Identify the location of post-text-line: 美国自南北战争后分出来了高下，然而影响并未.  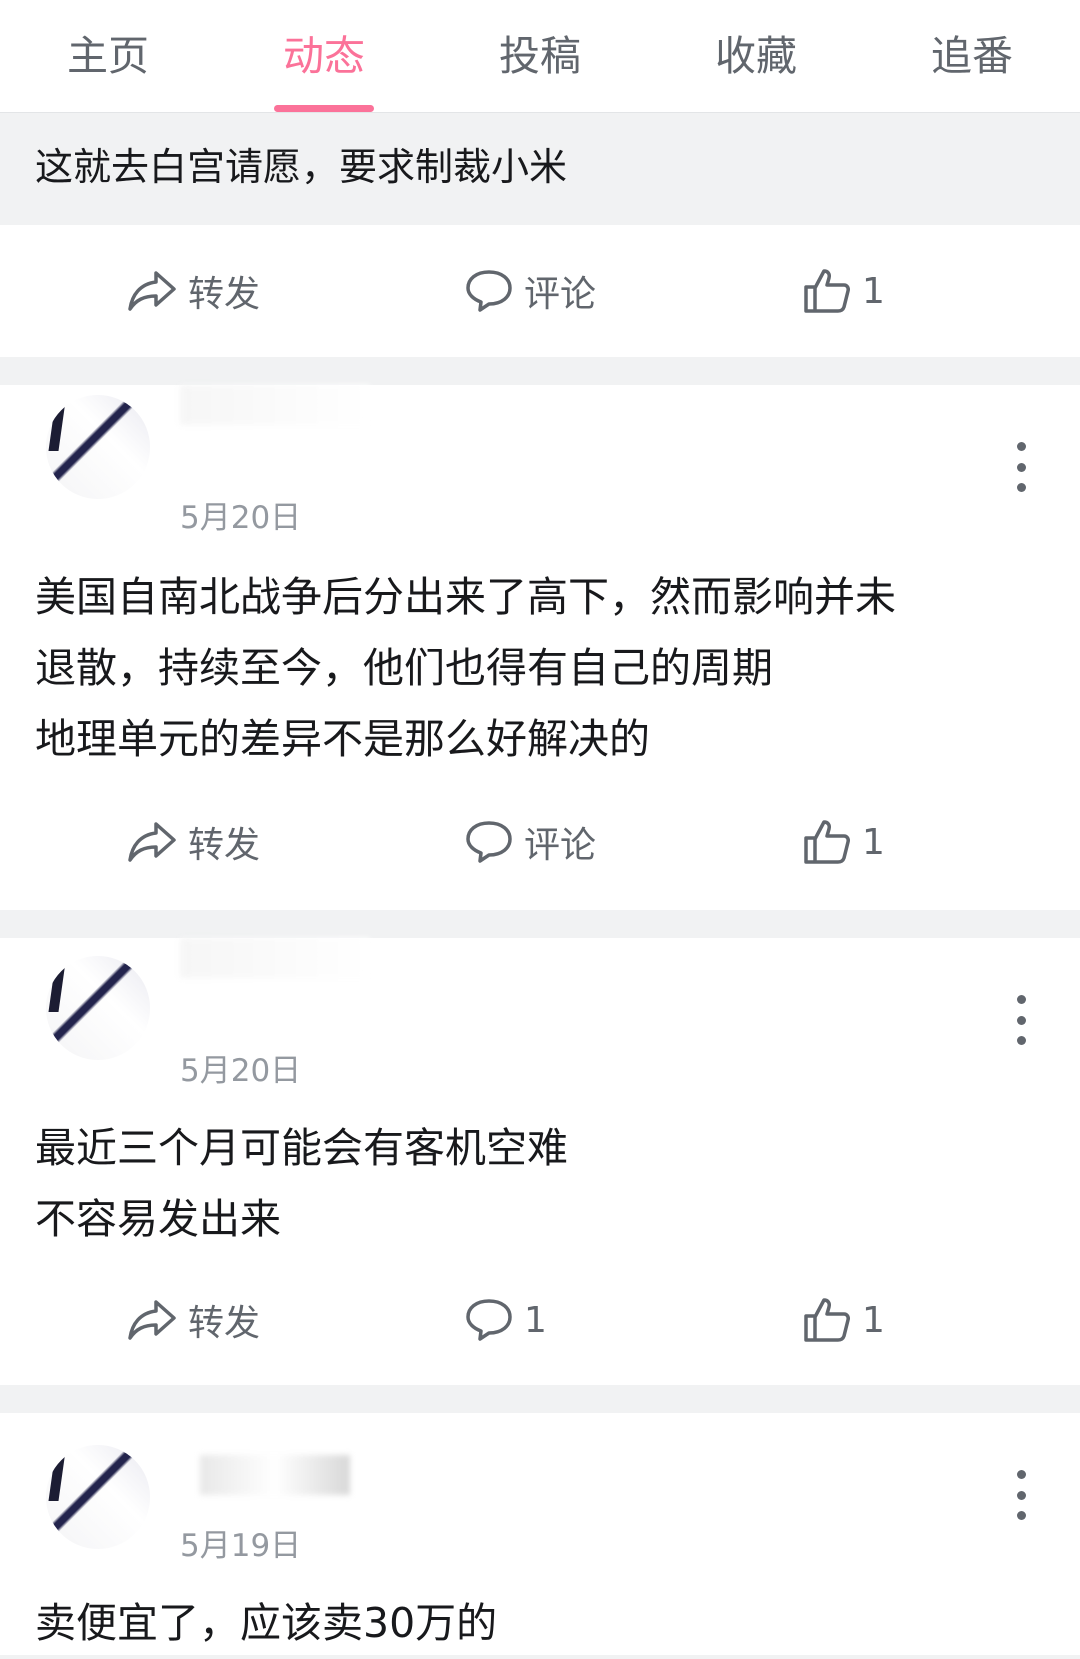
(465, 597).